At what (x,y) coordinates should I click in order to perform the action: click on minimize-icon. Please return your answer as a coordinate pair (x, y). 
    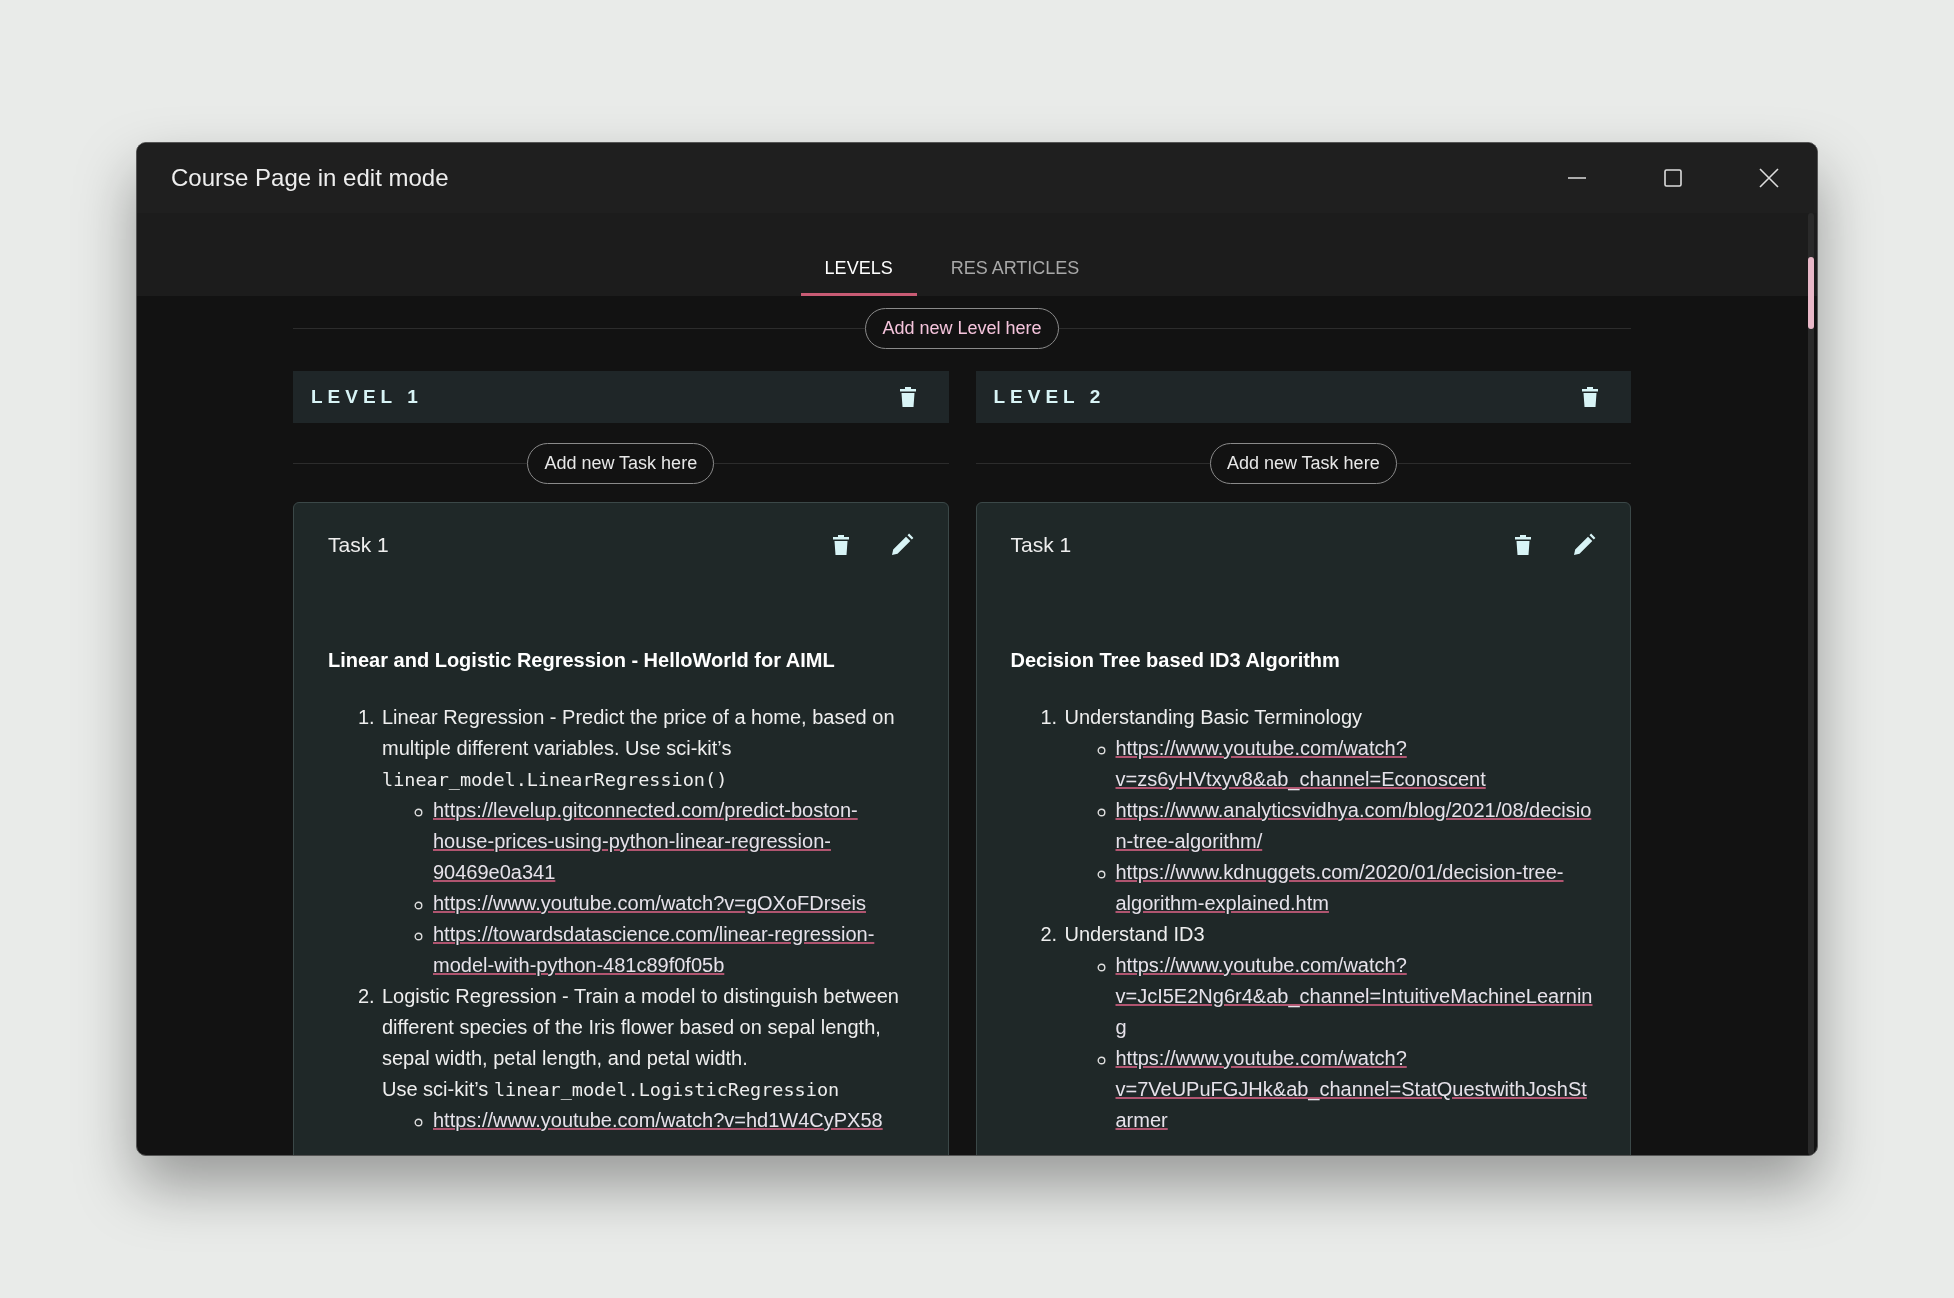
    Looking at the image, I should click on (1577, 178).